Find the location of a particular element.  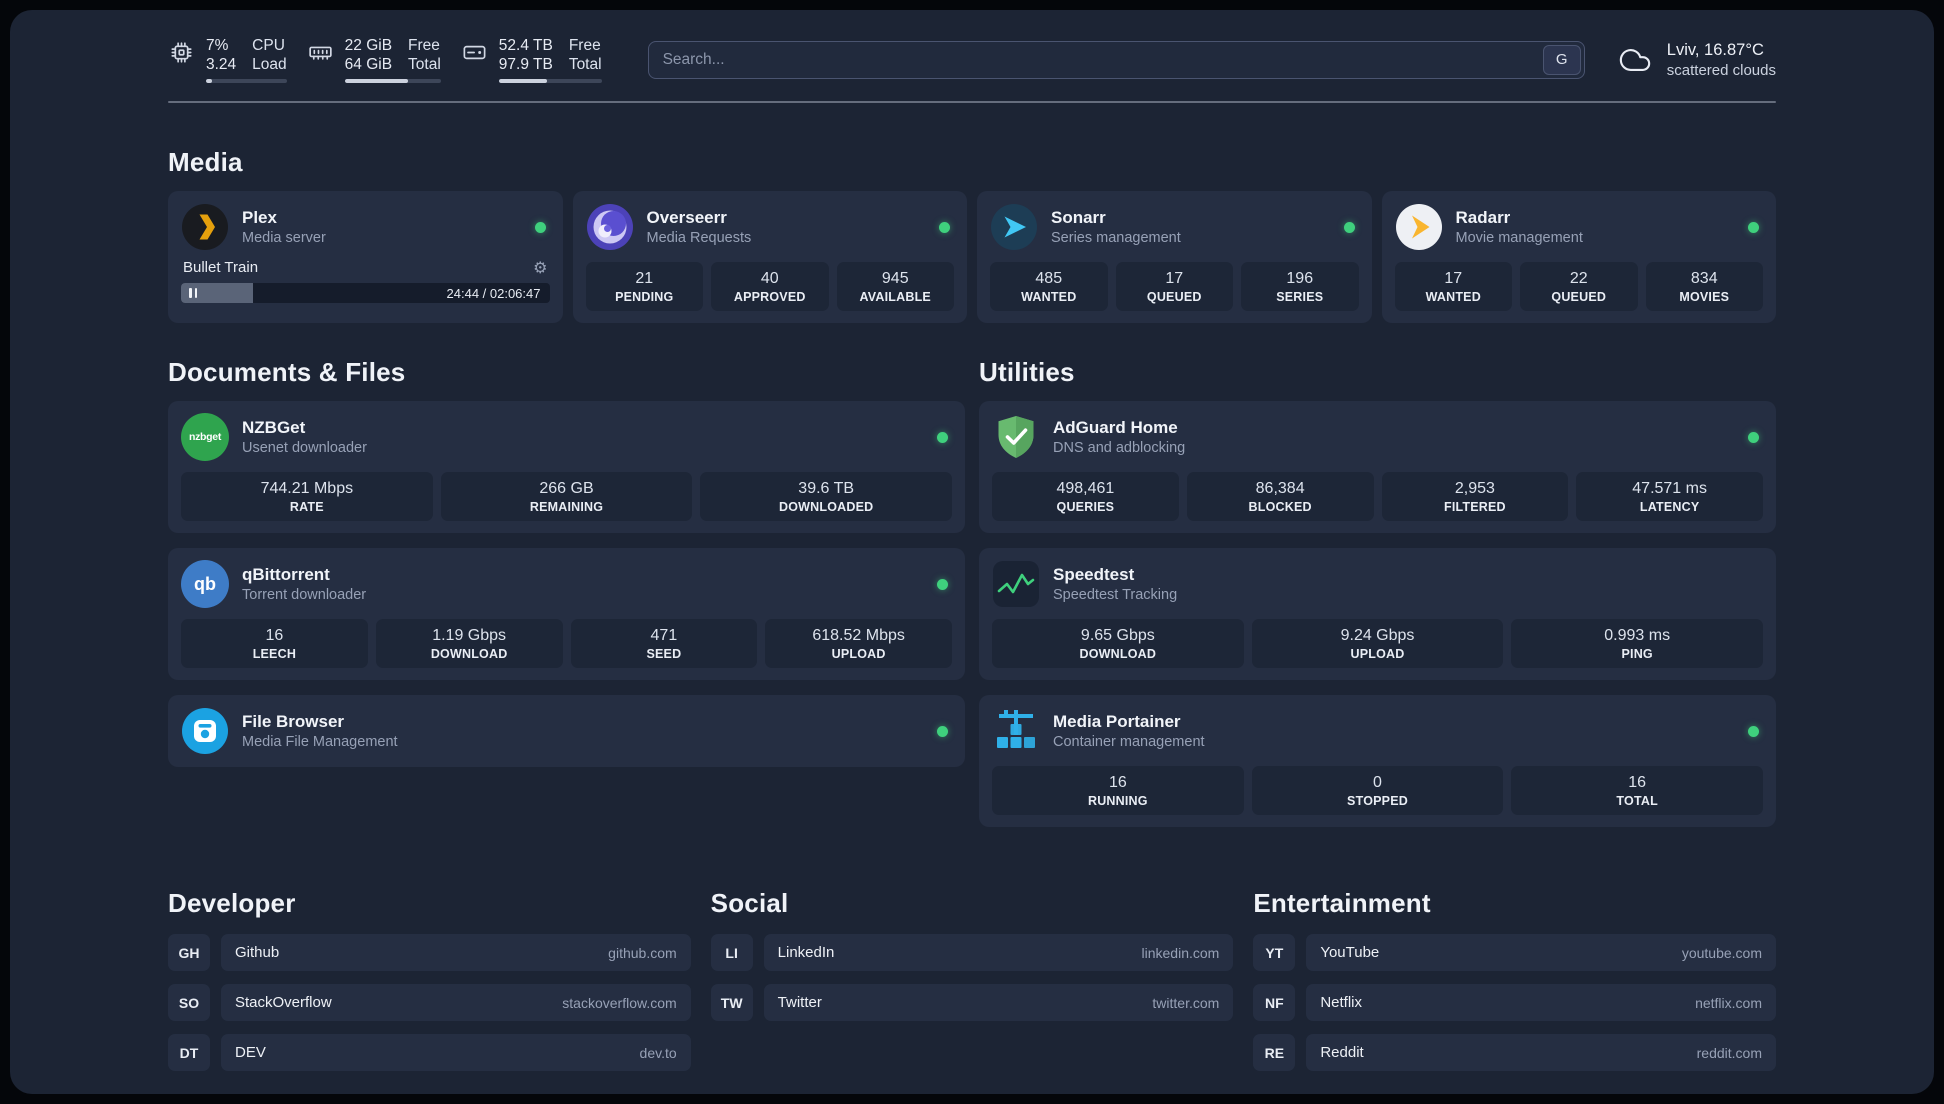

bookmark-stackoverflow: SO StackOverflow stackoverflow.com is located at coordinates (429, 1002).